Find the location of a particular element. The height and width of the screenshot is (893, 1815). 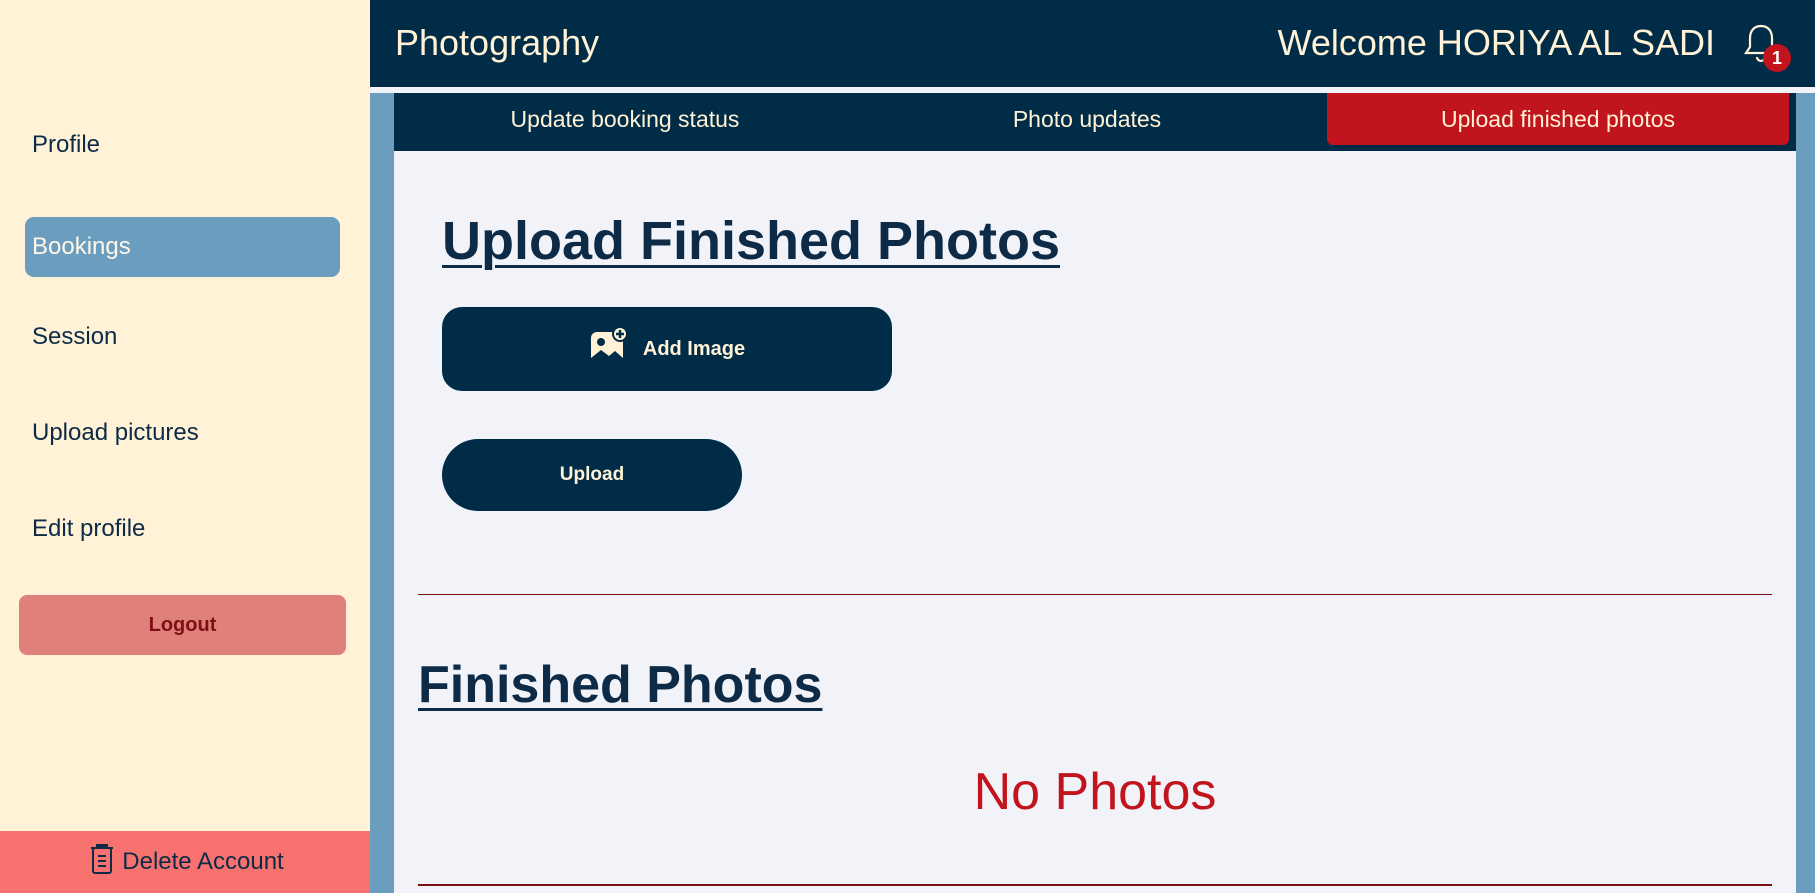

finished-photos-heading: Finished Photos is located at coordinates (620, 685).